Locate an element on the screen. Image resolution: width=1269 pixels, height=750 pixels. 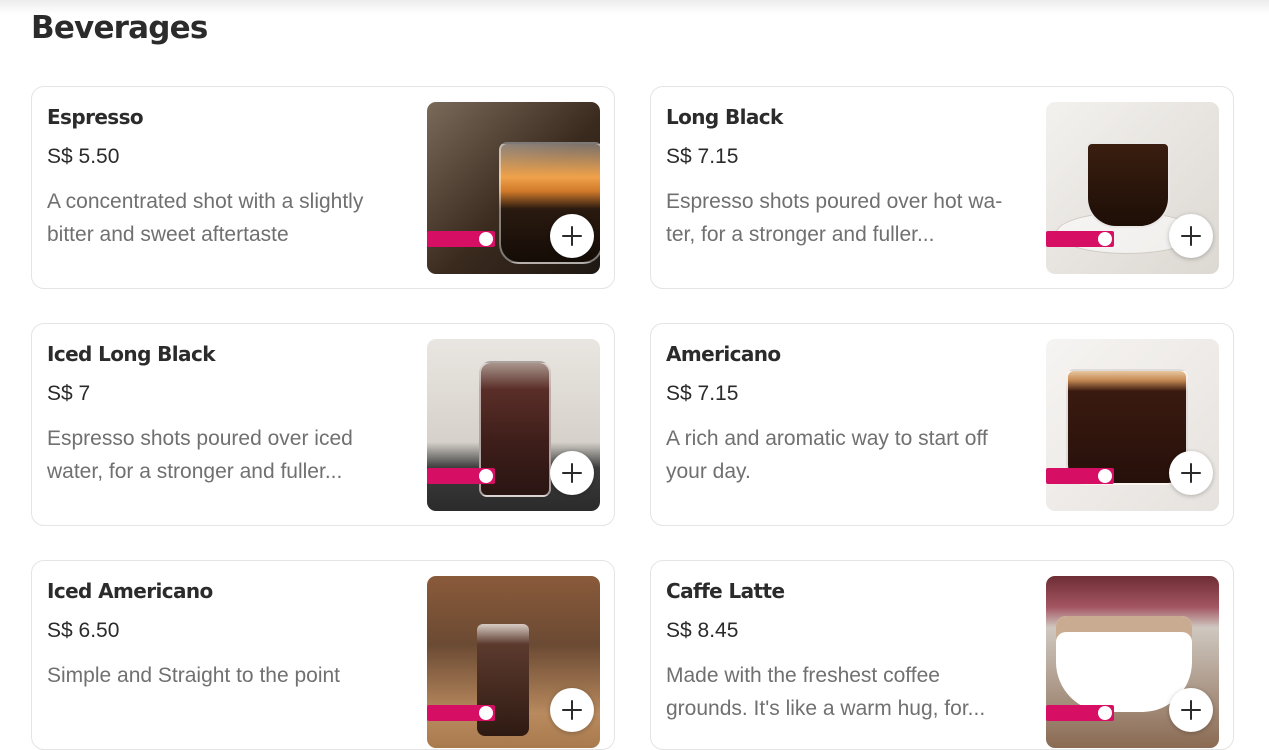
item-name: Iced Long Black is located at coordinates (131, 354).